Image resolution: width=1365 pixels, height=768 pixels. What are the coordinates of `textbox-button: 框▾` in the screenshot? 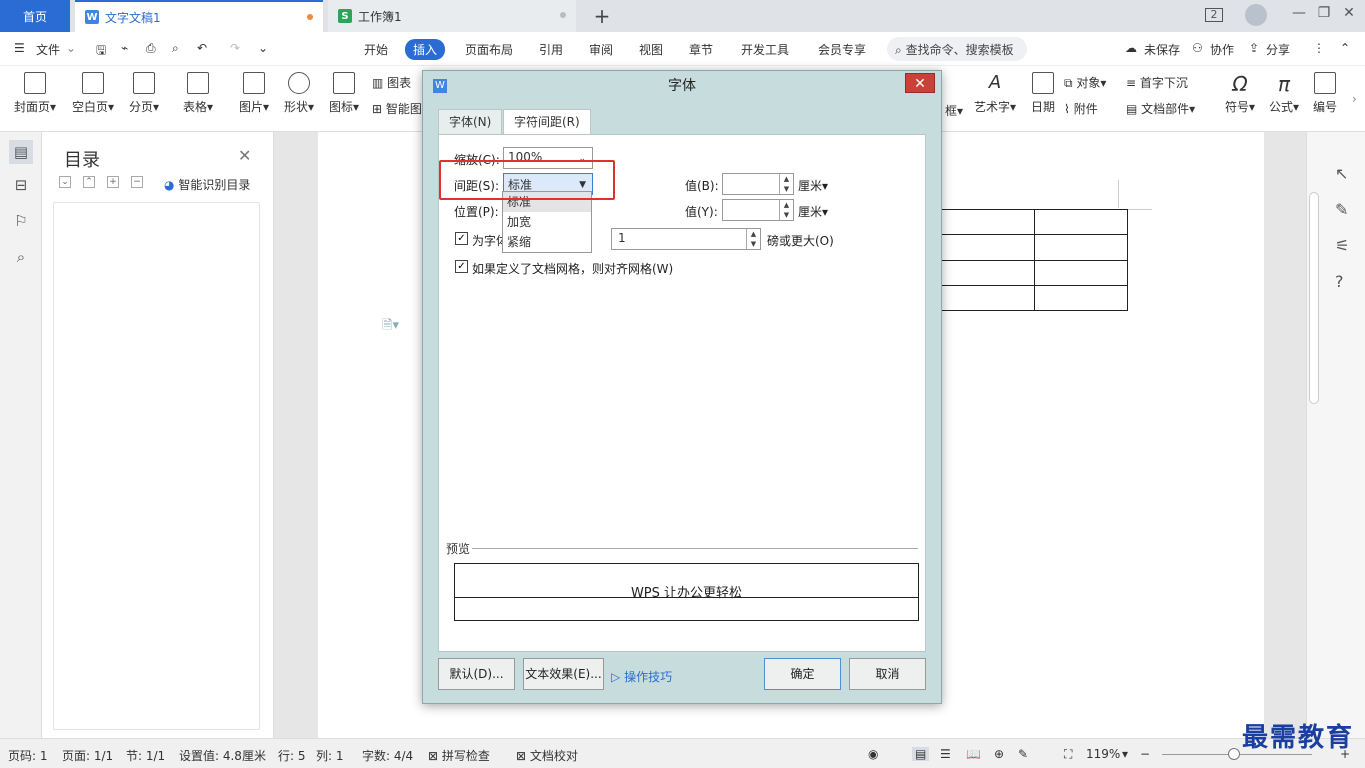 It's located at (954, 110).